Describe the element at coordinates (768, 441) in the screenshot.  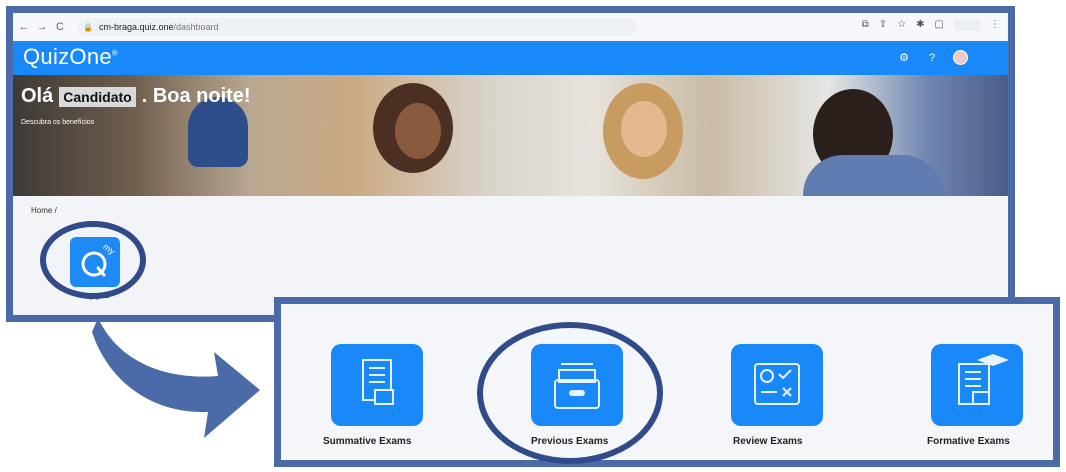
I see `review-exams-label: Review Exams` at that location.